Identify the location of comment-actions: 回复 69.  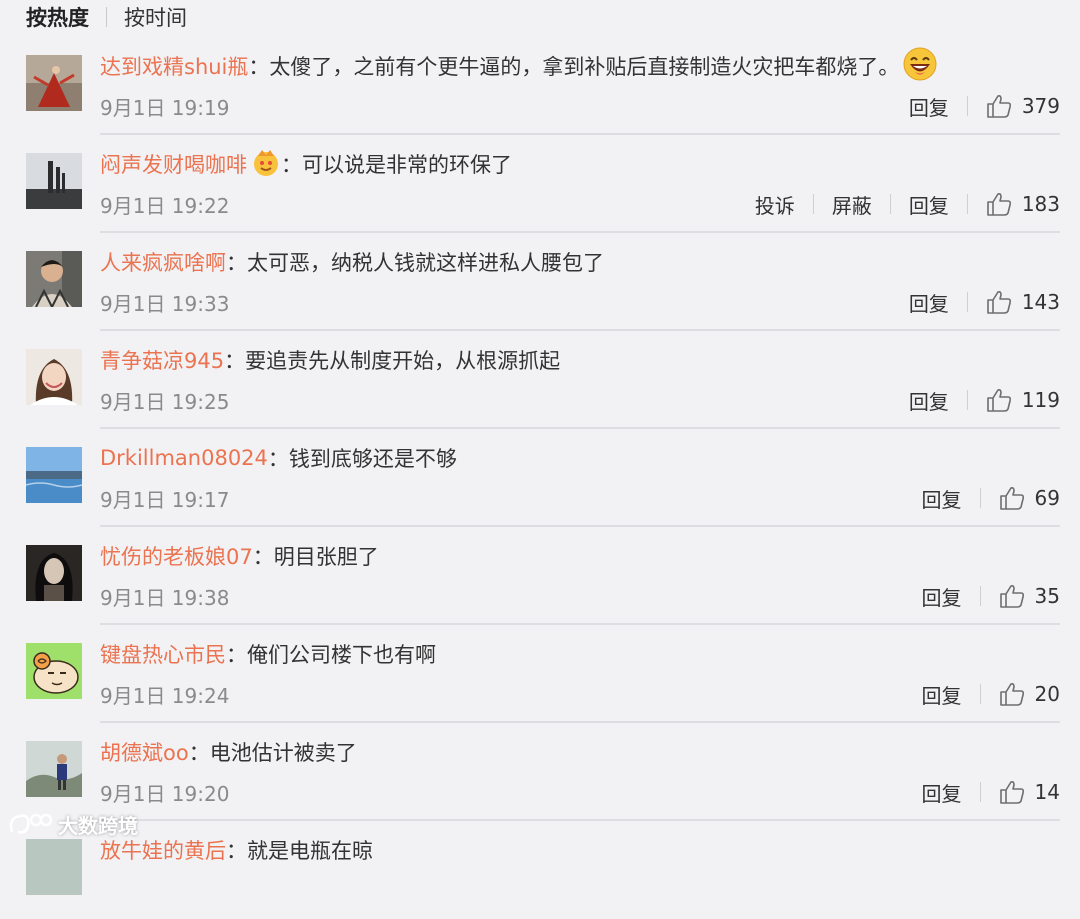
(991, 498).